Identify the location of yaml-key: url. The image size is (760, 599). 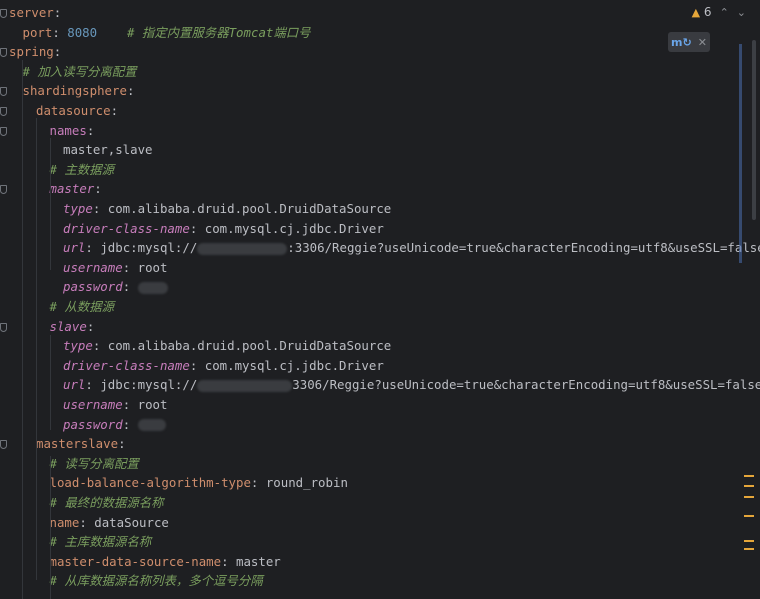
(74, 385).